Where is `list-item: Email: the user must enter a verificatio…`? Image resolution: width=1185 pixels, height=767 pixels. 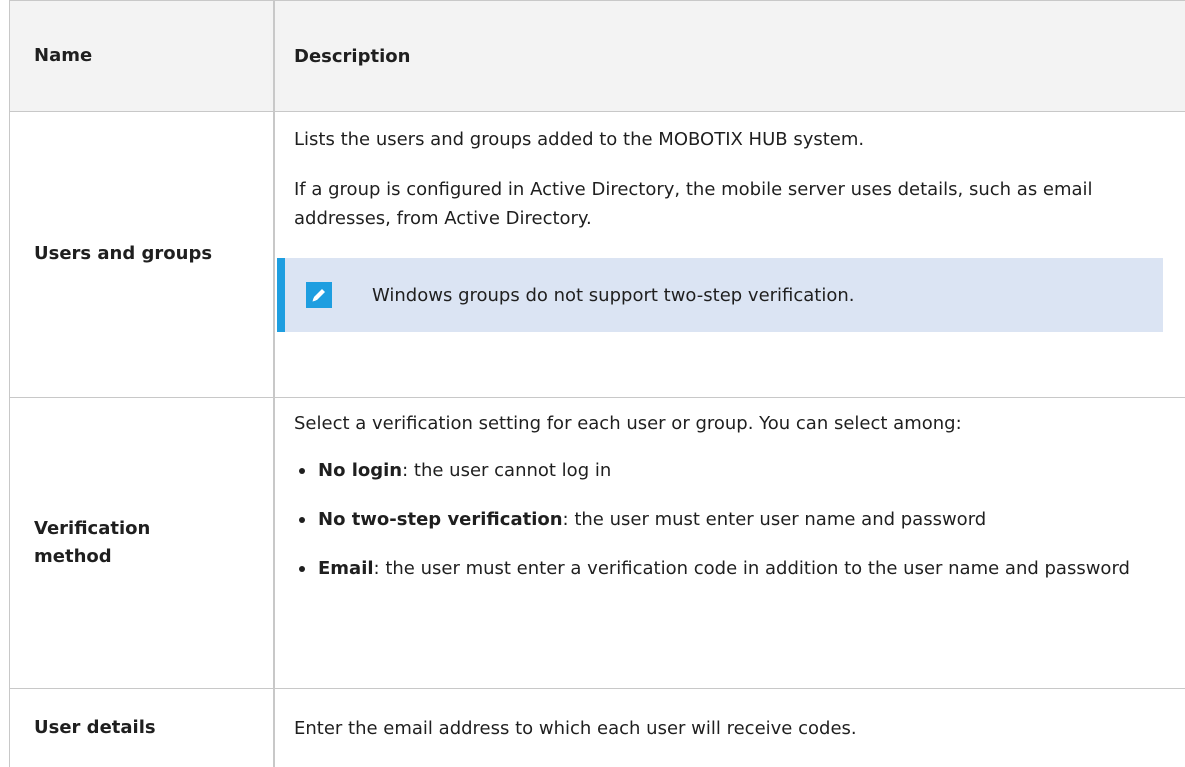 list-item: Email: the user must enter a verificatio… is located at coordinates (726, 568).